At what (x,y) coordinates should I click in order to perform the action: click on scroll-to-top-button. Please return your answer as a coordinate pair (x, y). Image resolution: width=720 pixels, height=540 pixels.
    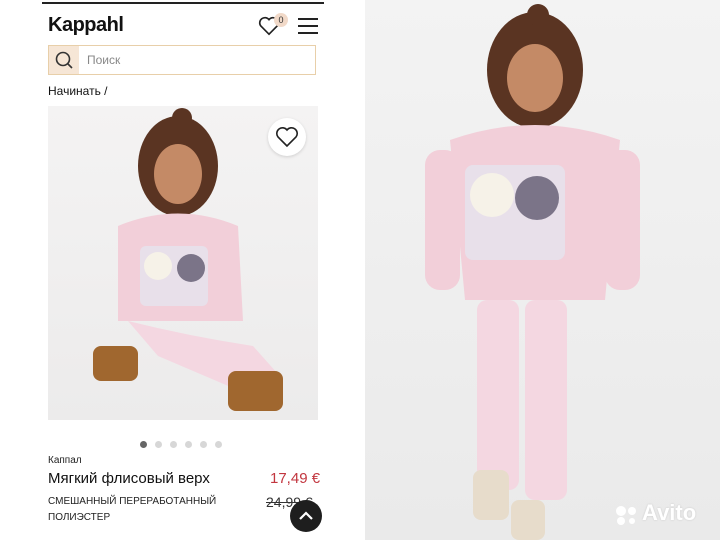
    Looking at the image, I should click on (306, 516).